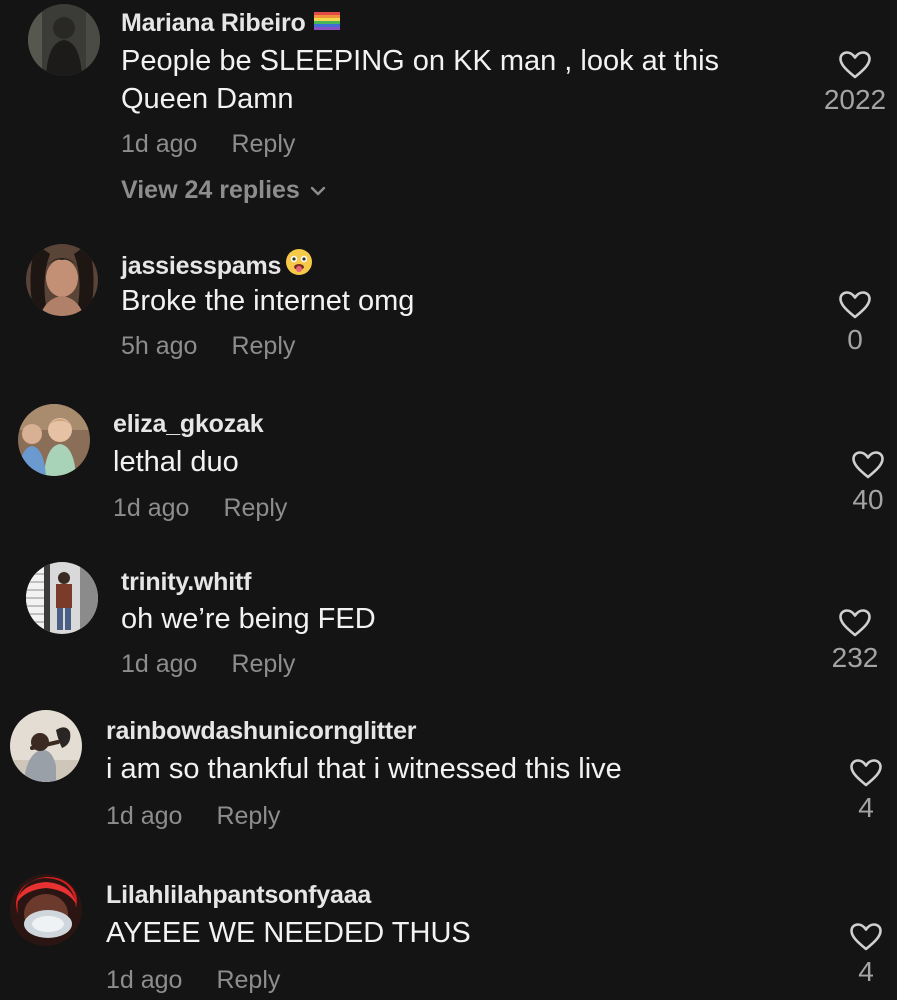 The height and width of the screenshot is (1000, 897). What do you see at coordinates (299, 265) in the screenshot?
I see `tongue-out-emoji-icon` at bounding box center [299, 265].